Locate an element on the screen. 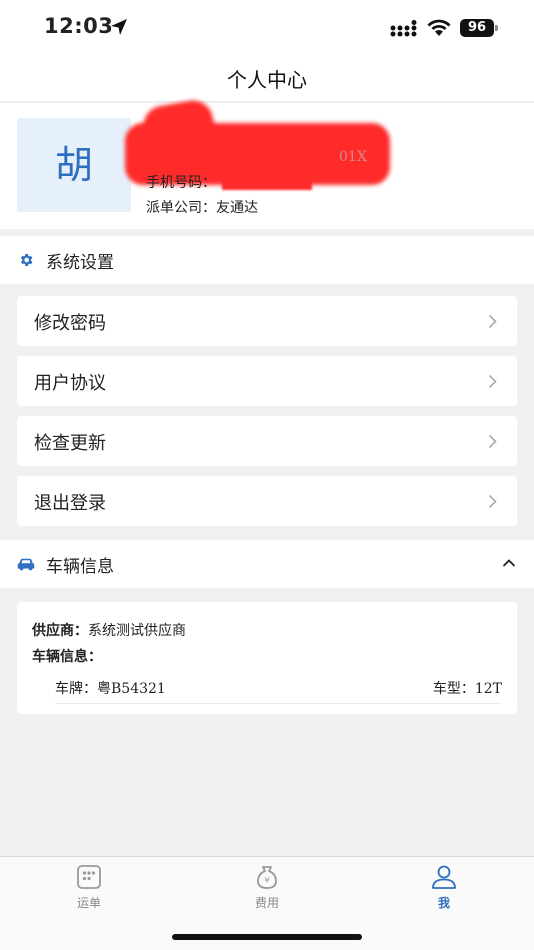  settings-section-header: 系统设置 is located at coordinates (267, 260).